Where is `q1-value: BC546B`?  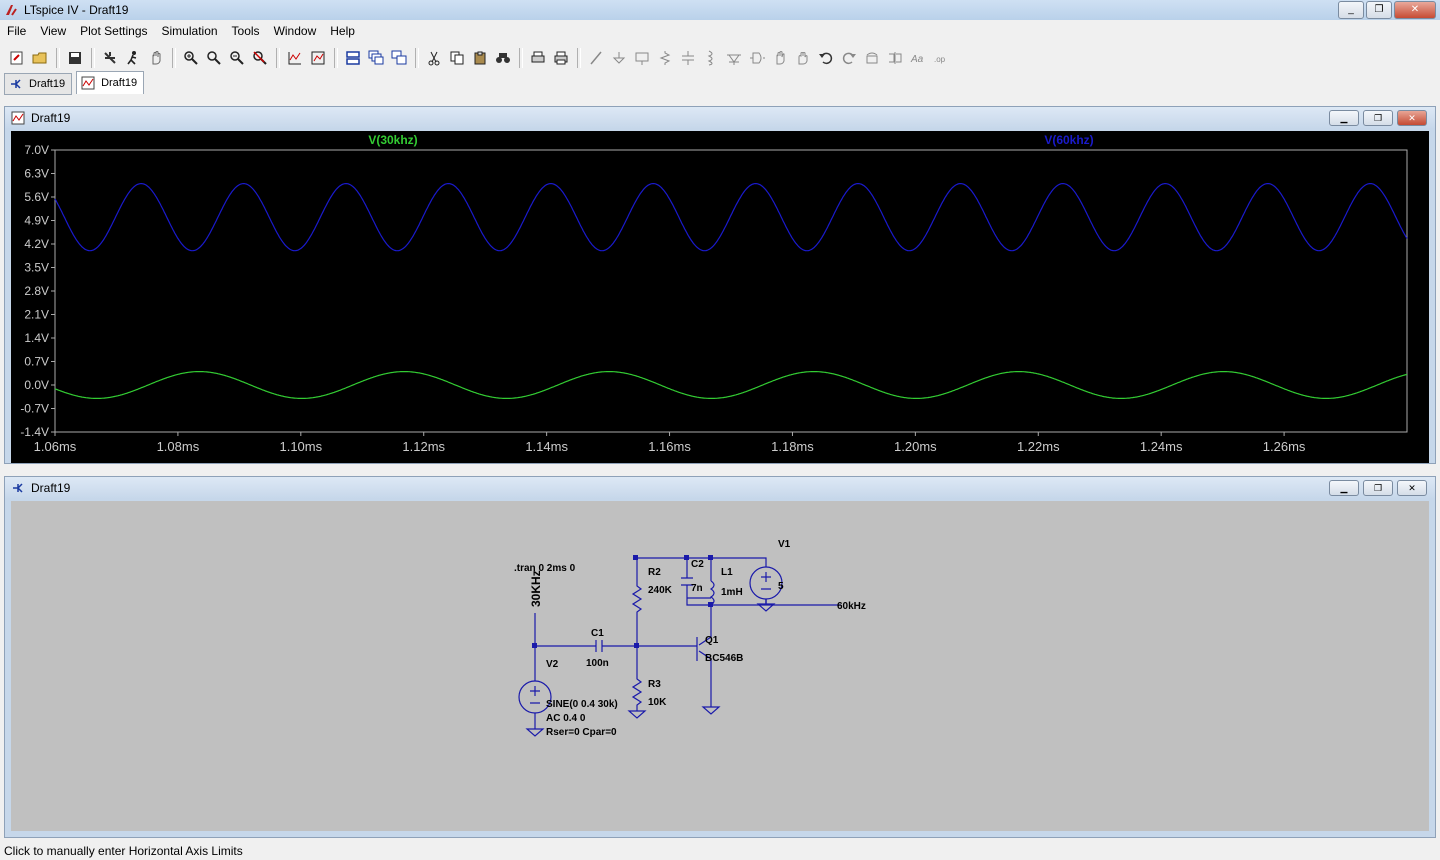
q1-value: BC546B is located at coordinates (724, 658).